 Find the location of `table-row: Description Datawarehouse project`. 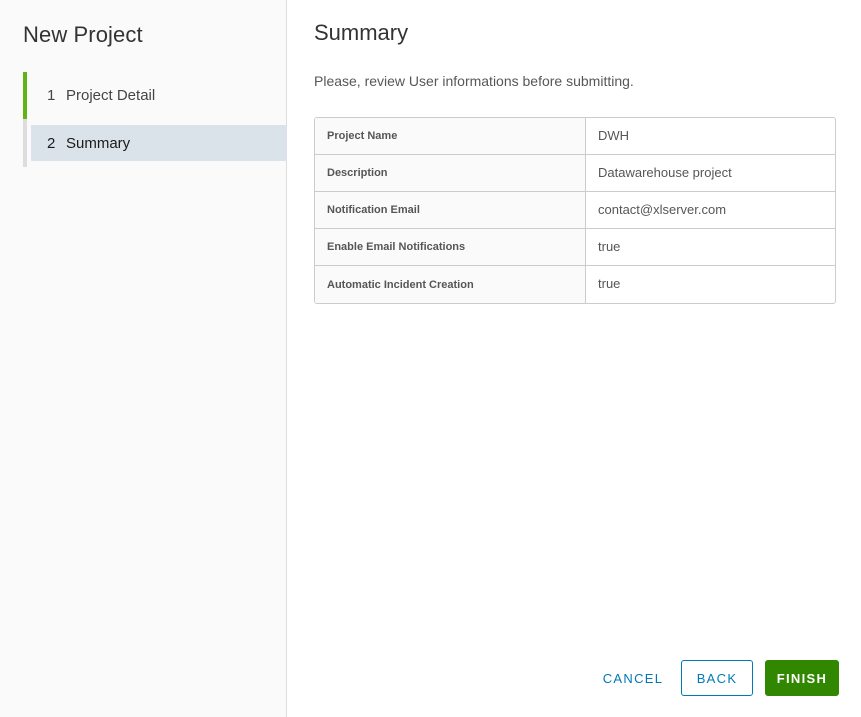

table-row: Description Datawarehouse project is located at coordinates (575, 173).